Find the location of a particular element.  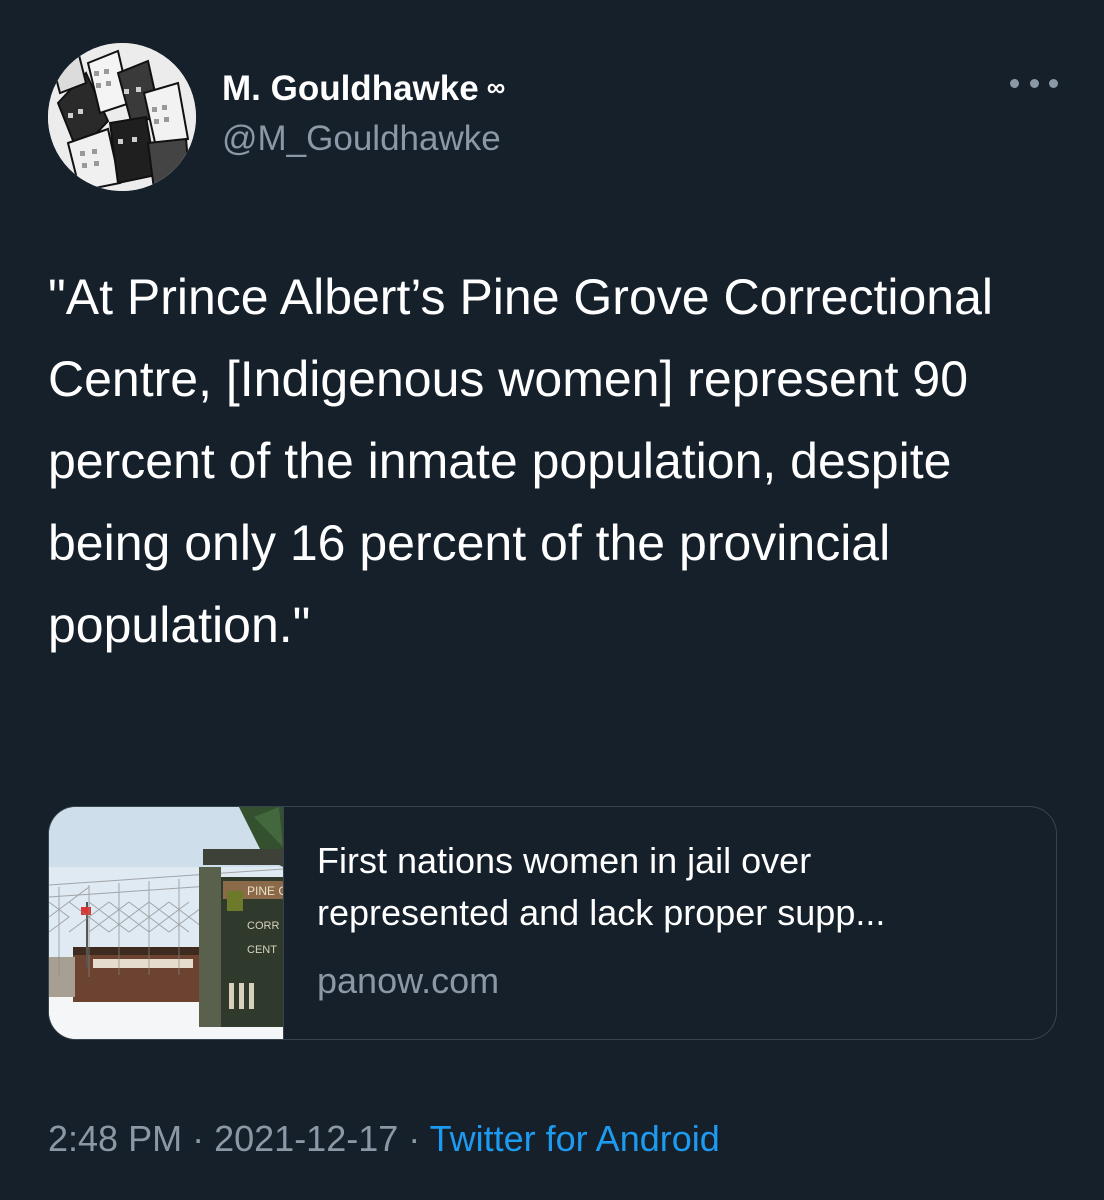

user-handle: @M_Gouldhawke is located at coordinates (363, 139).